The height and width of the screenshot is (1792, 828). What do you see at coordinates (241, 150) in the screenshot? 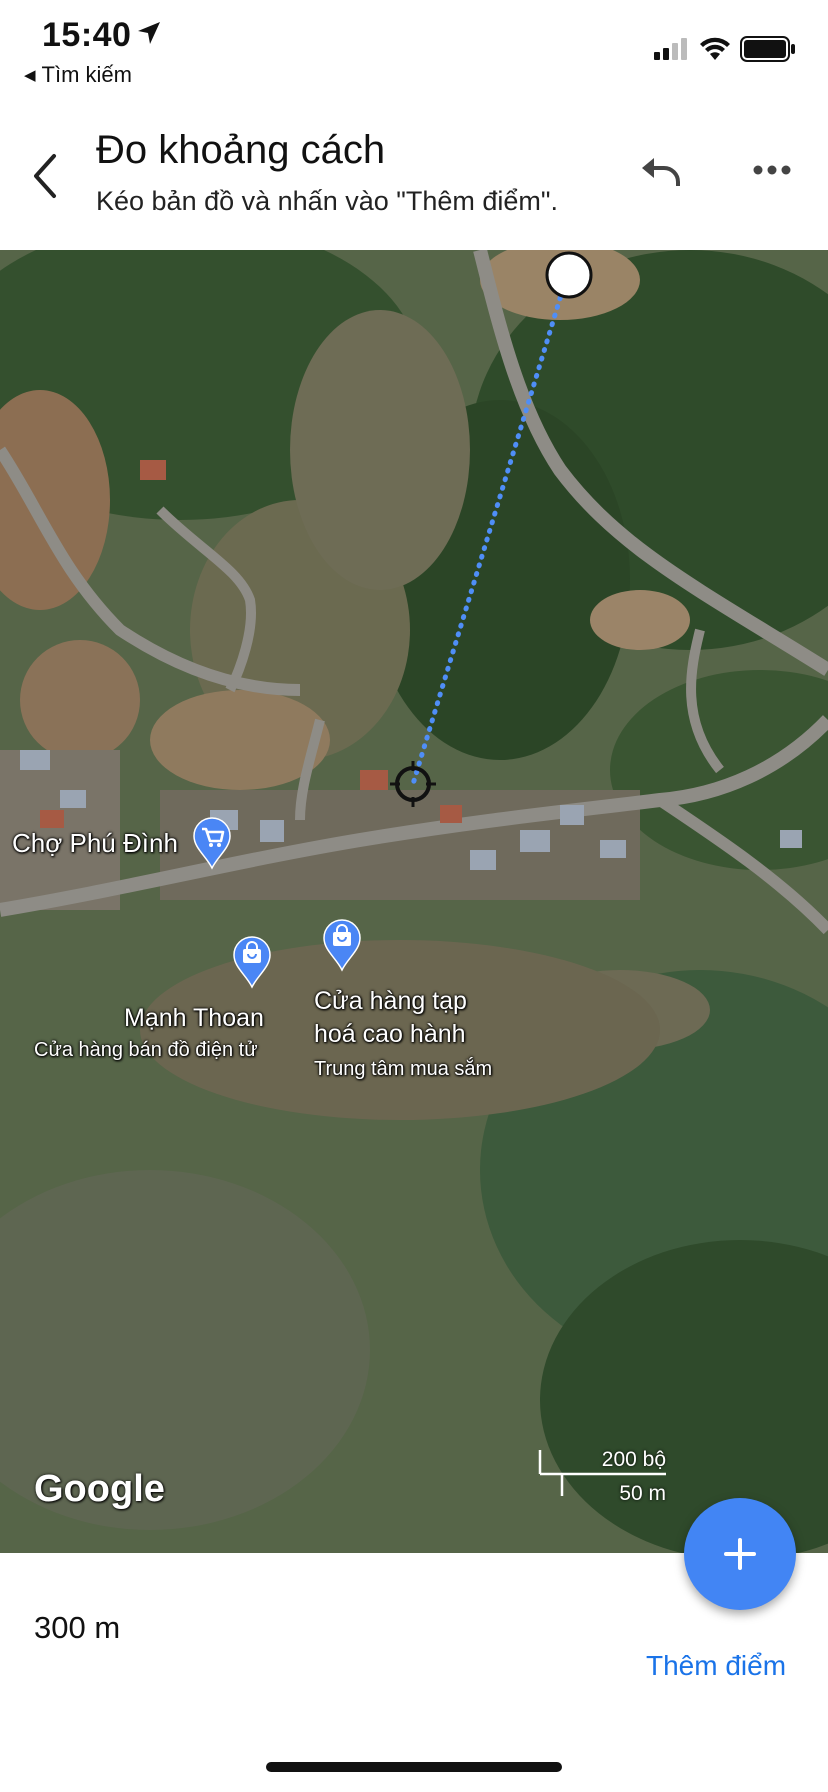
I see `page-title: Đo khoảng cách` at bounding box center [241, 150].